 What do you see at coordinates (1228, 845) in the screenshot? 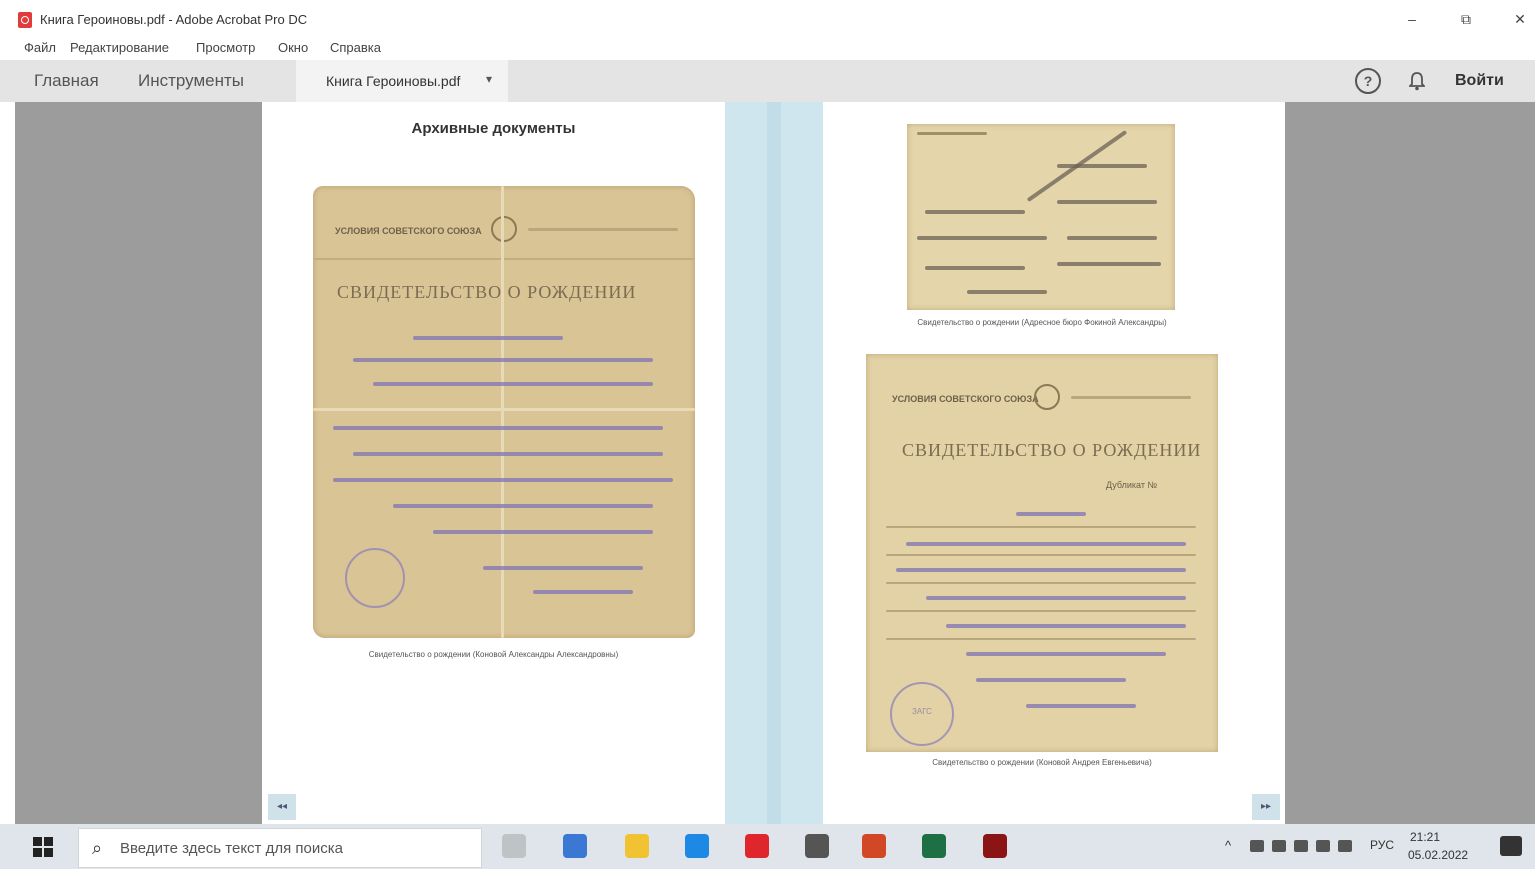
I see `tray-expand-icon: ^` at bounding box center [1228, 845].